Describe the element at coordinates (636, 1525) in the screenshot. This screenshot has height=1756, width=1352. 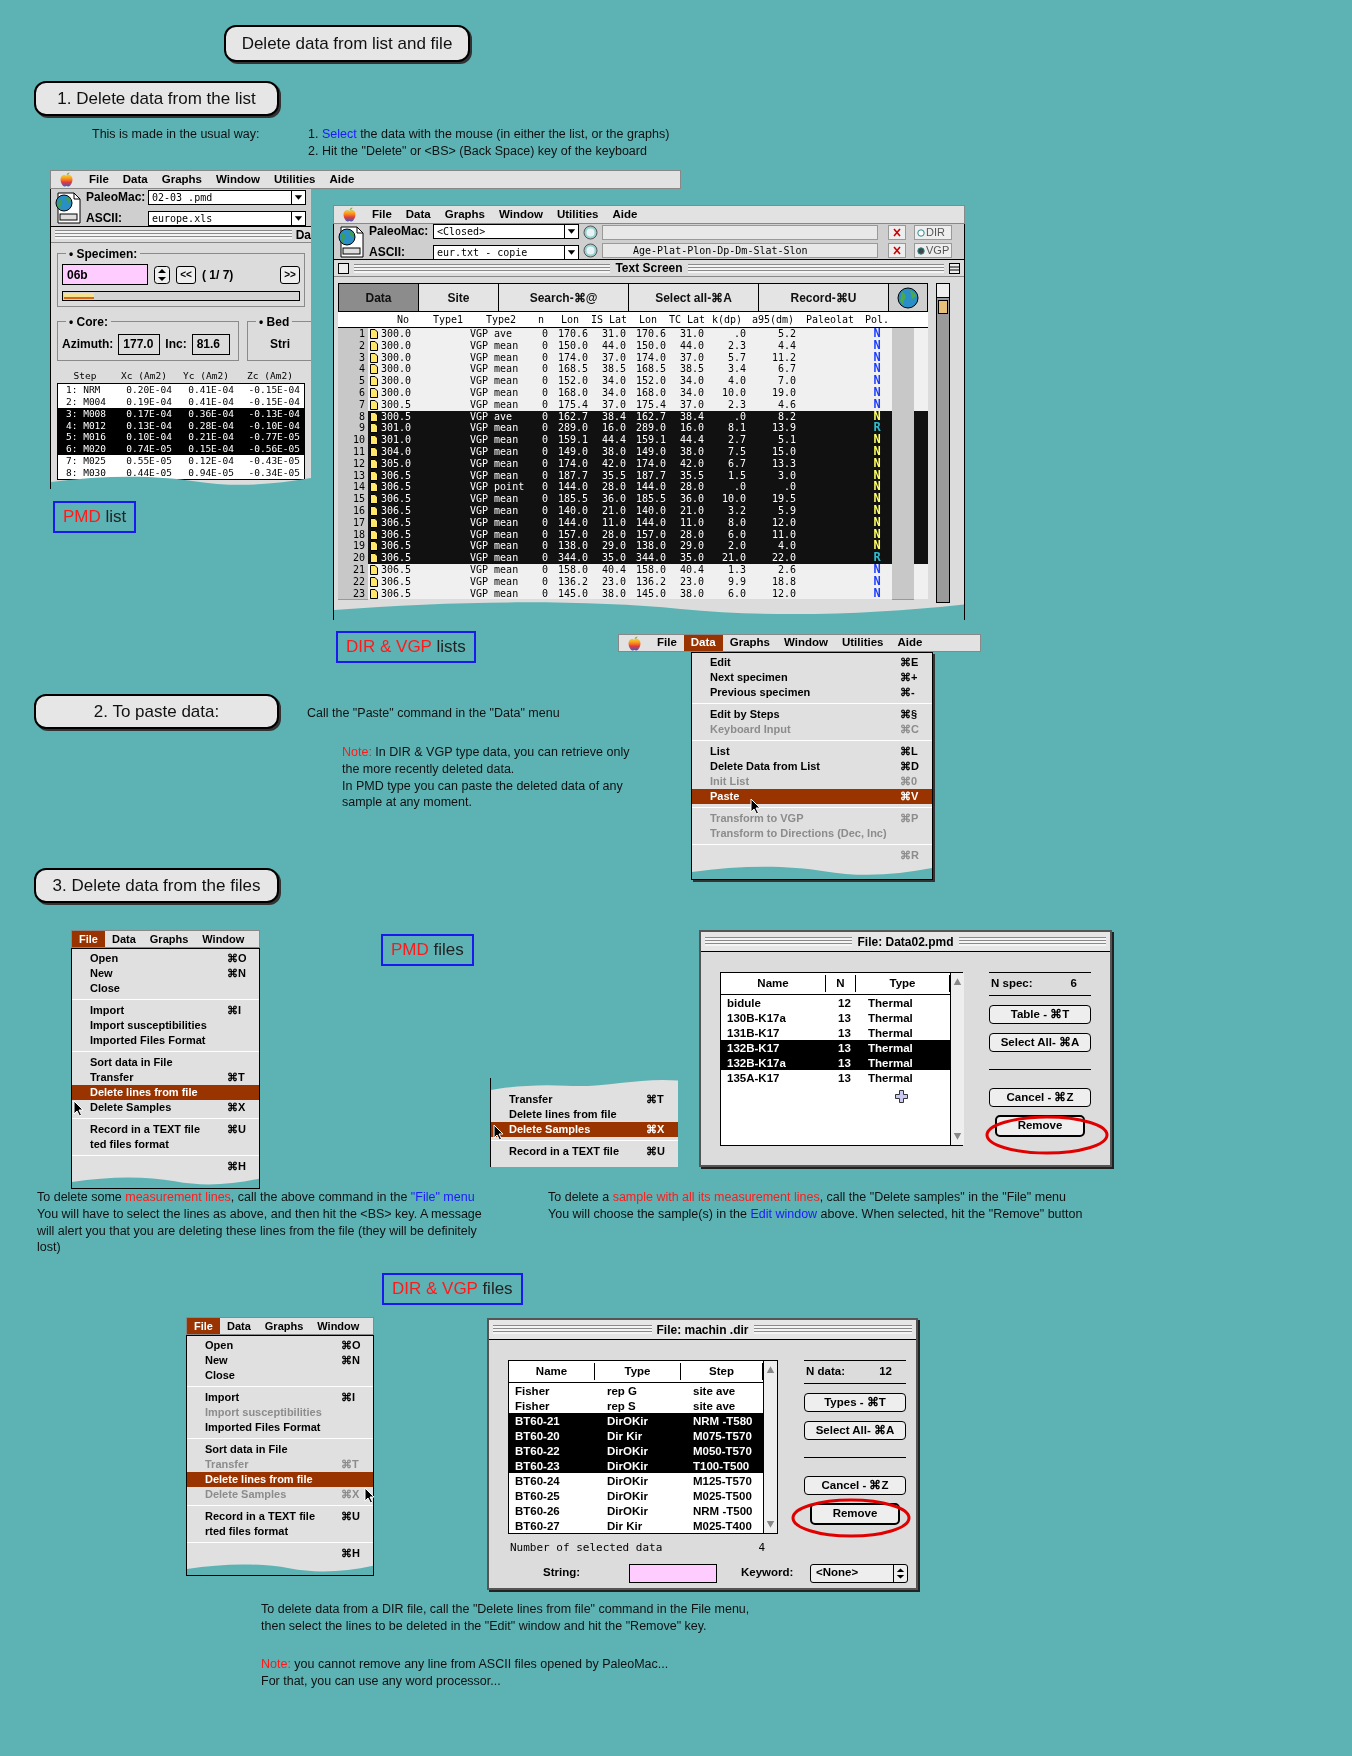
I see `list-row: BT60-27 Dir Kir M025-T400` at that location.